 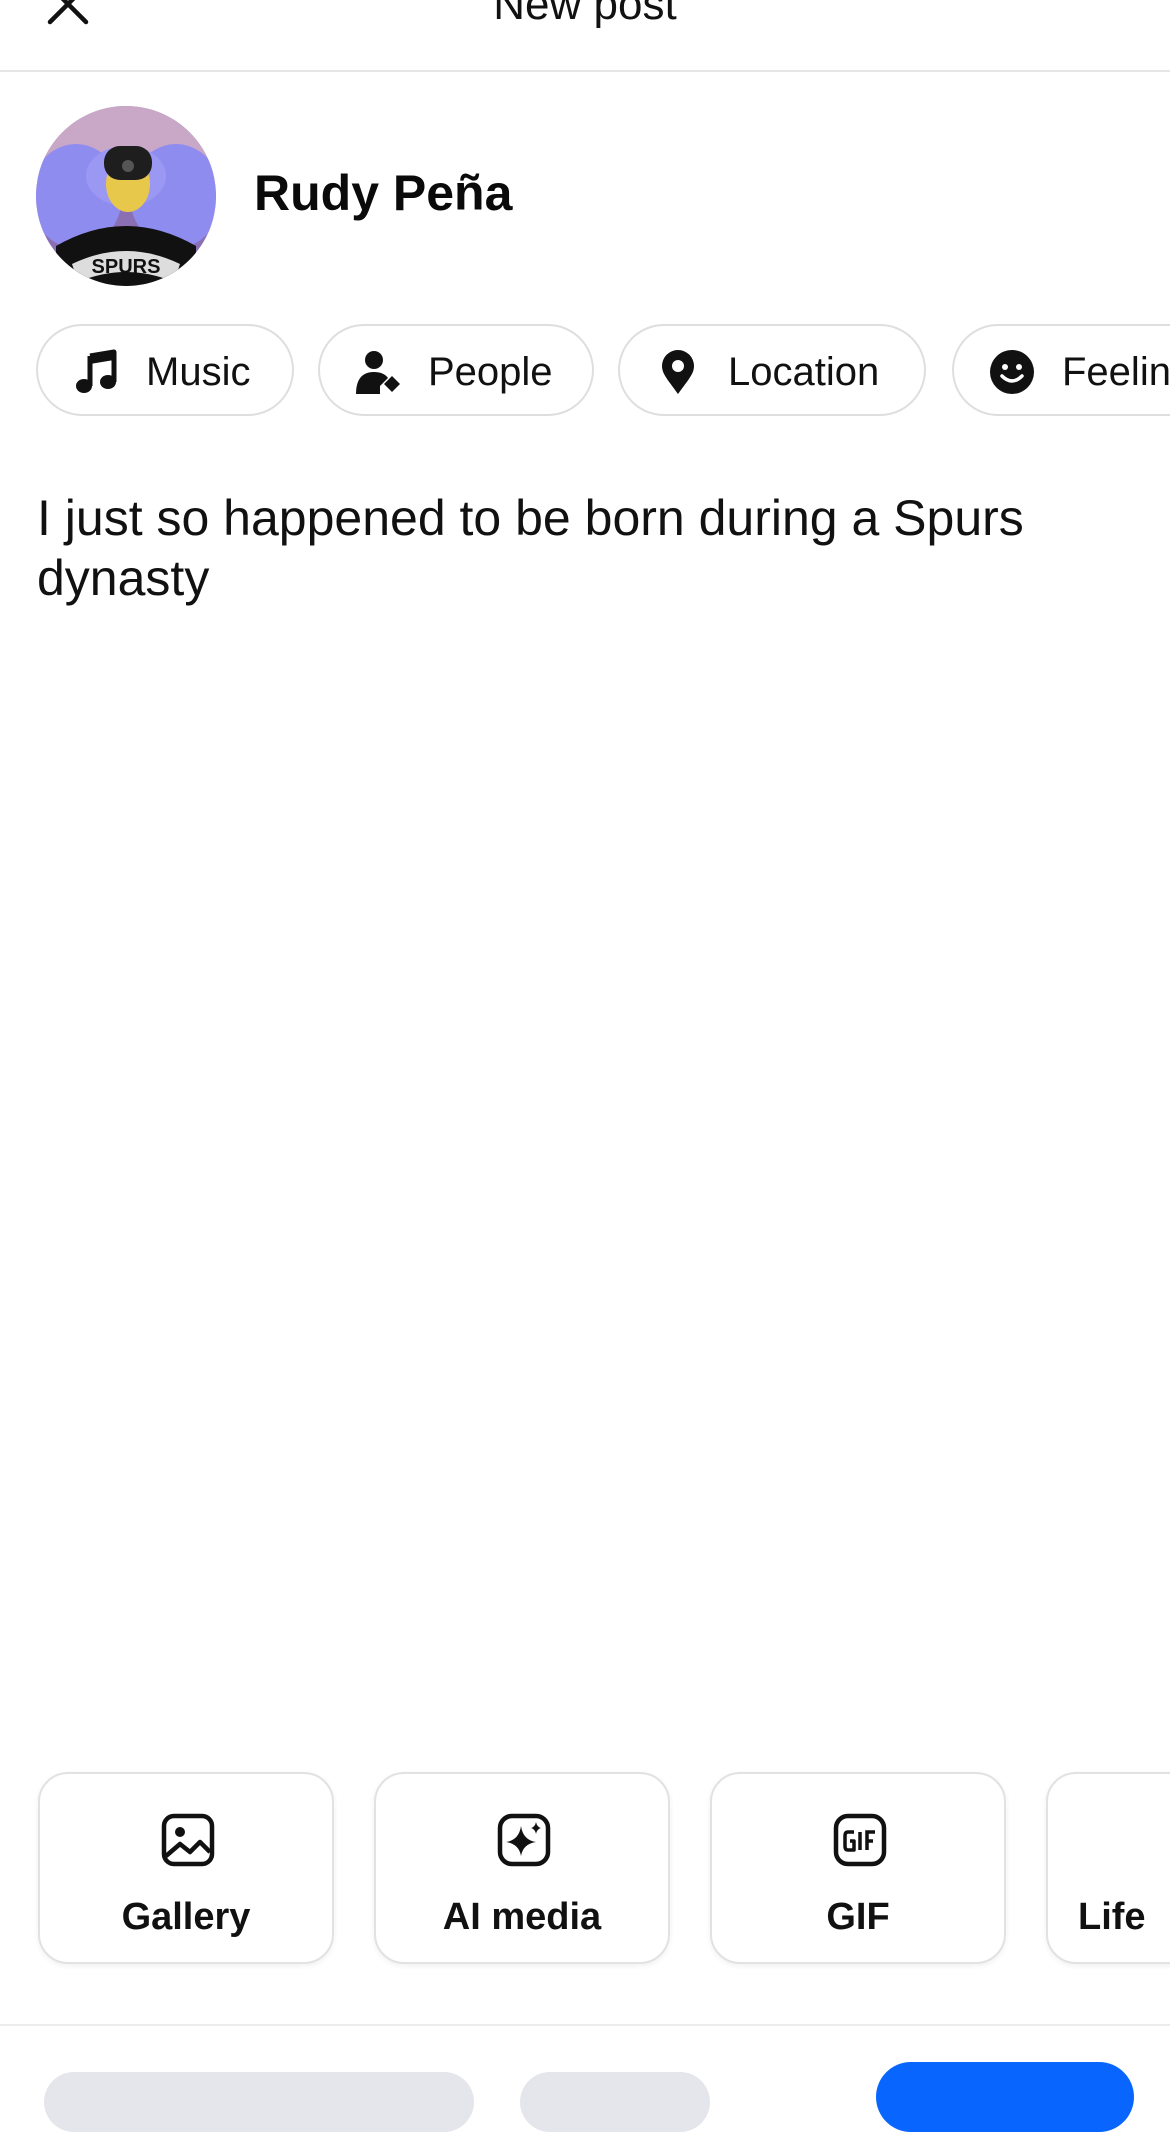 I want to click on people-chip-label: People, so click(x=490, y=372).